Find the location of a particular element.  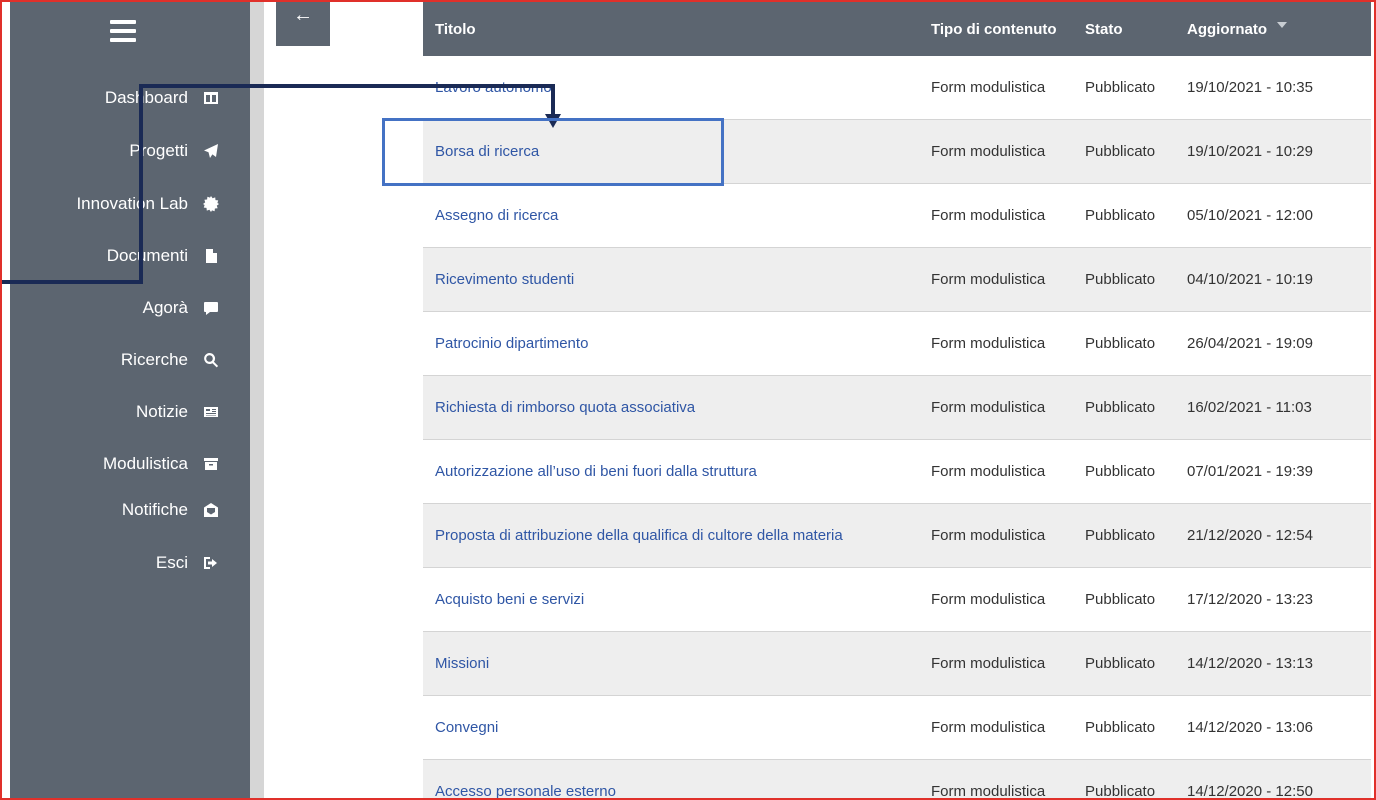

sidebar-item-notifiche: Notifiche is located at coordinates (130, 510).